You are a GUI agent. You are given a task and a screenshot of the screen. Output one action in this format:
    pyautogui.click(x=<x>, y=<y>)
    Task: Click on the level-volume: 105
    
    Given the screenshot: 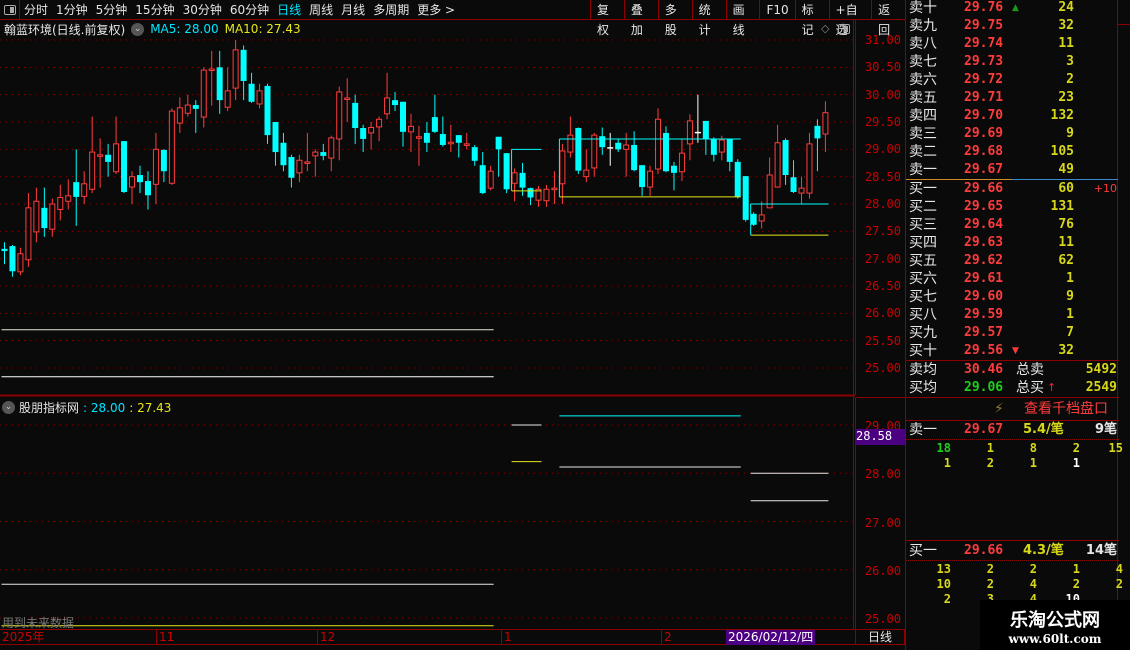 What is the action you would take?
    pyautogui.click(x=1062, y=151)
    